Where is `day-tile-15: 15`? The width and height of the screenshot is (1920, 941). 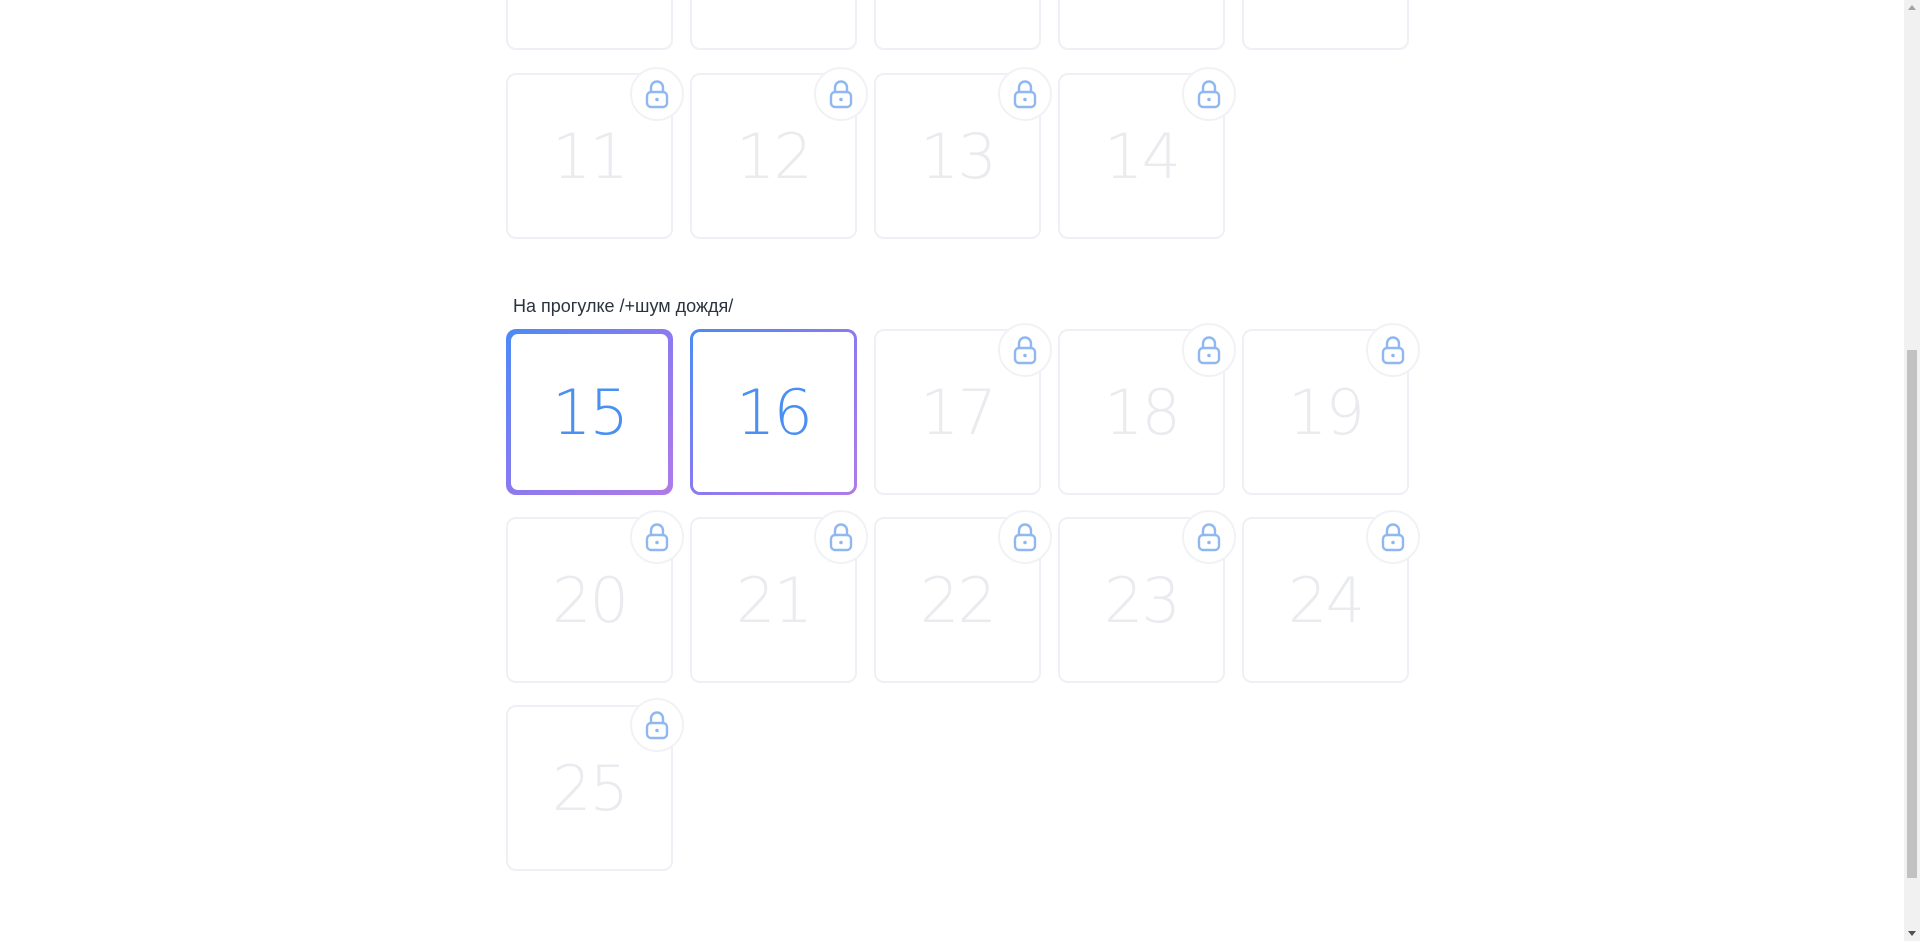 day-tile-15: 15 is located at coordinates (589, 412).